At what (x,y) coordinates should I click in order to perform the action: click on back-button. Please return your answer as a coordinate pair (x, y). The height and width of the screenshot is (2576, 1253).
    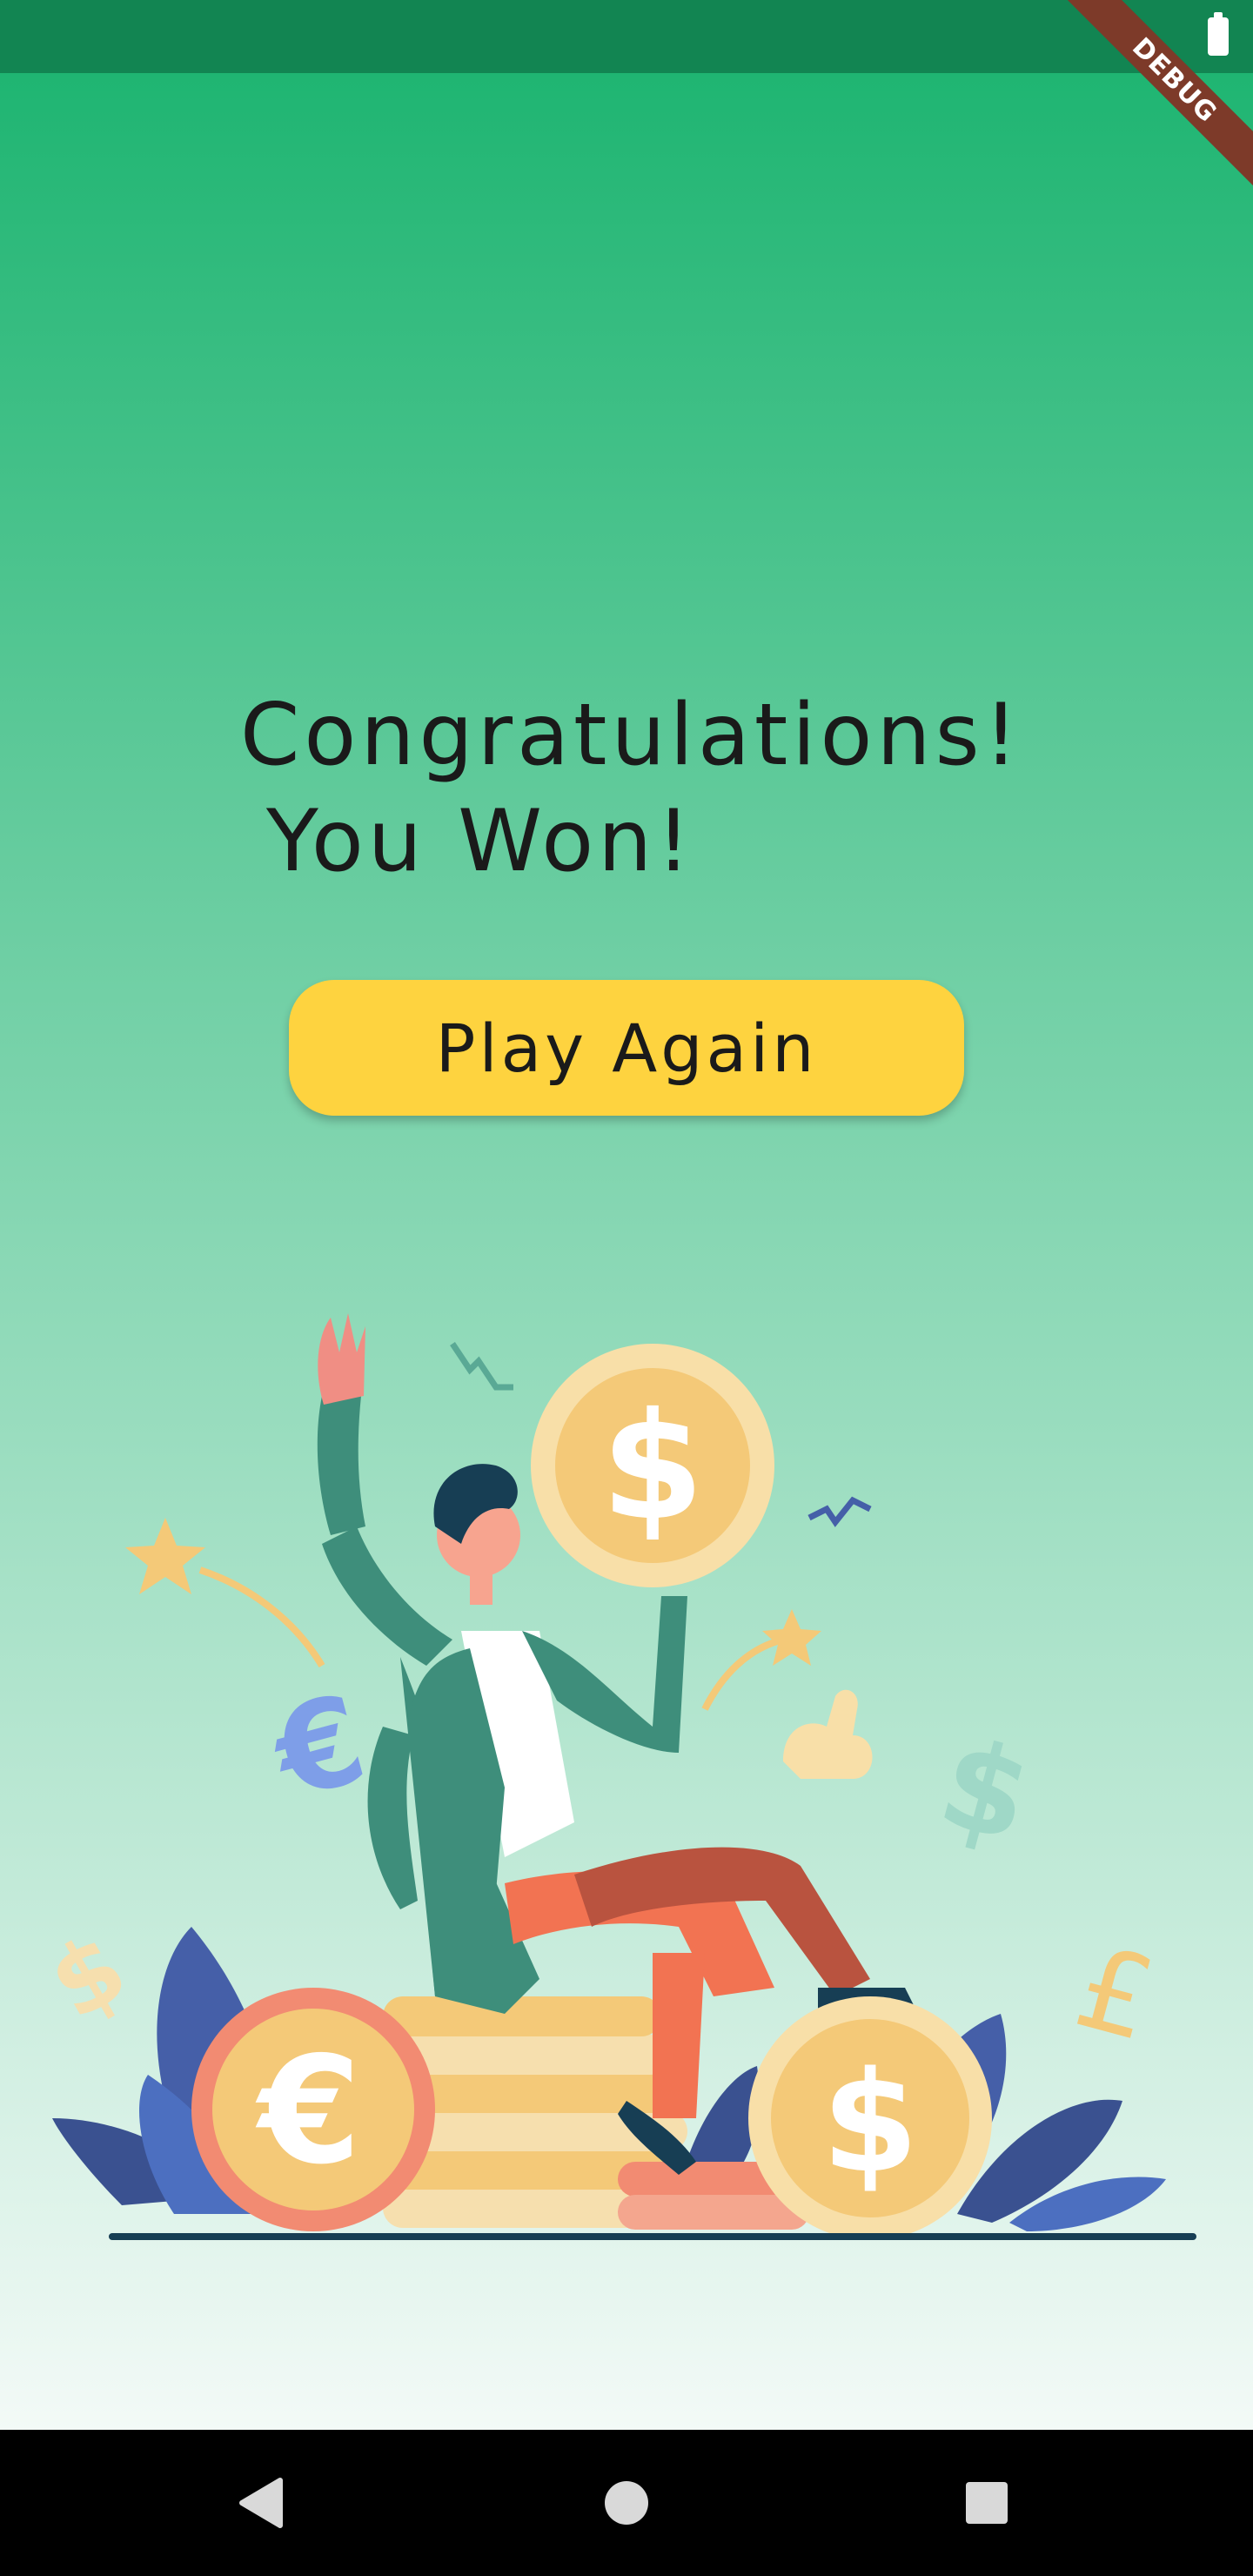
    Looking at the image, I should click on (261, 2503).